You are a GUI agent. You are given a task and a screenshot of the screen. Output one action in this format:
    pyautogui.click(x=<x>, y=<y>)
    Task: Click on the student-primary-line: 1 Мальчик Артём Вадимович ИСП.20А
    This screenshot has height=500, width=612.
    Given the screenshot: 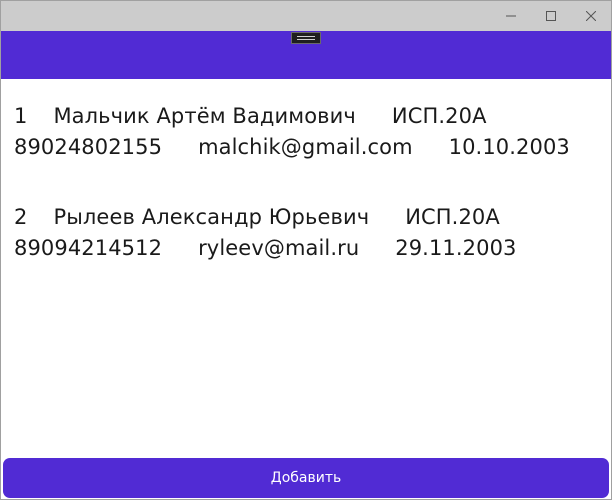 What is the action you would take?
    pyautogui.click(x=309, y=115)
    